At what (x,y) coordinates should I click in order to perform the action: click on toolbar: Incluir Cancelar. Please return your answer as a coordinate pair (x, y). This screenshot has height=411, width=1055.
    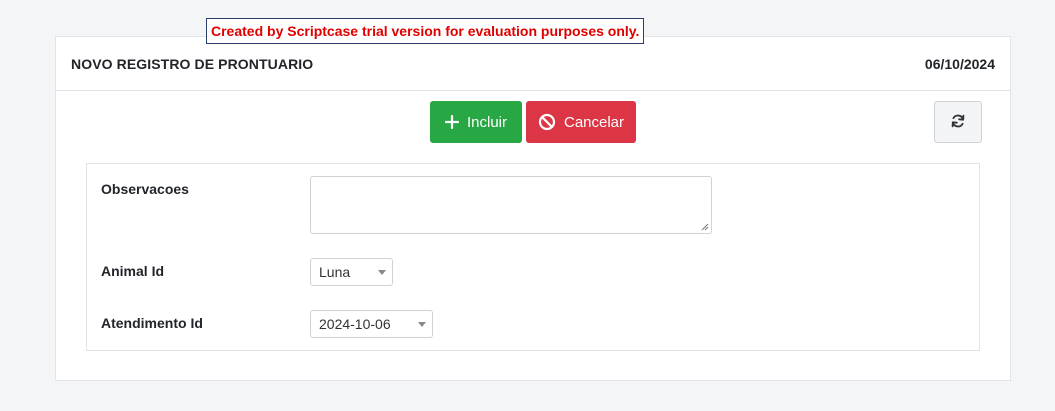
    Looking at the image, I should click on (533, 122).